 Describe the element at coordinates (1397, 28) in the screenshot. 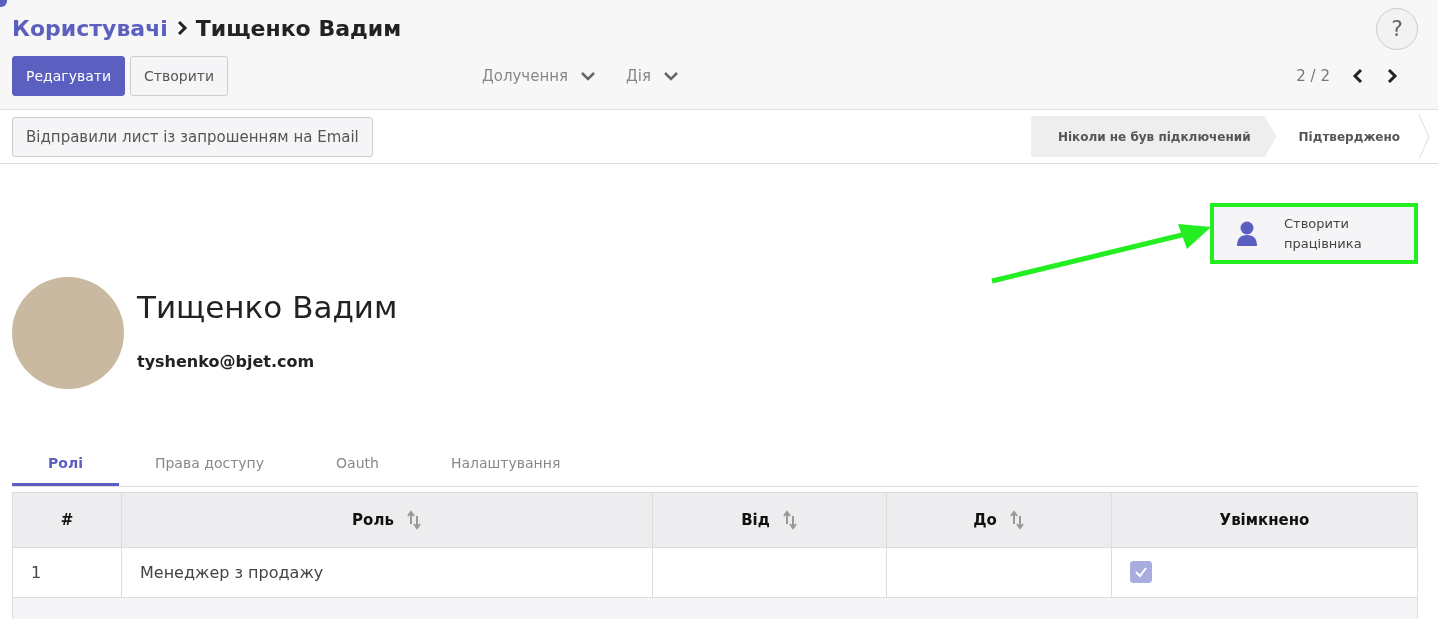

I see `help-button: ?` at that location.